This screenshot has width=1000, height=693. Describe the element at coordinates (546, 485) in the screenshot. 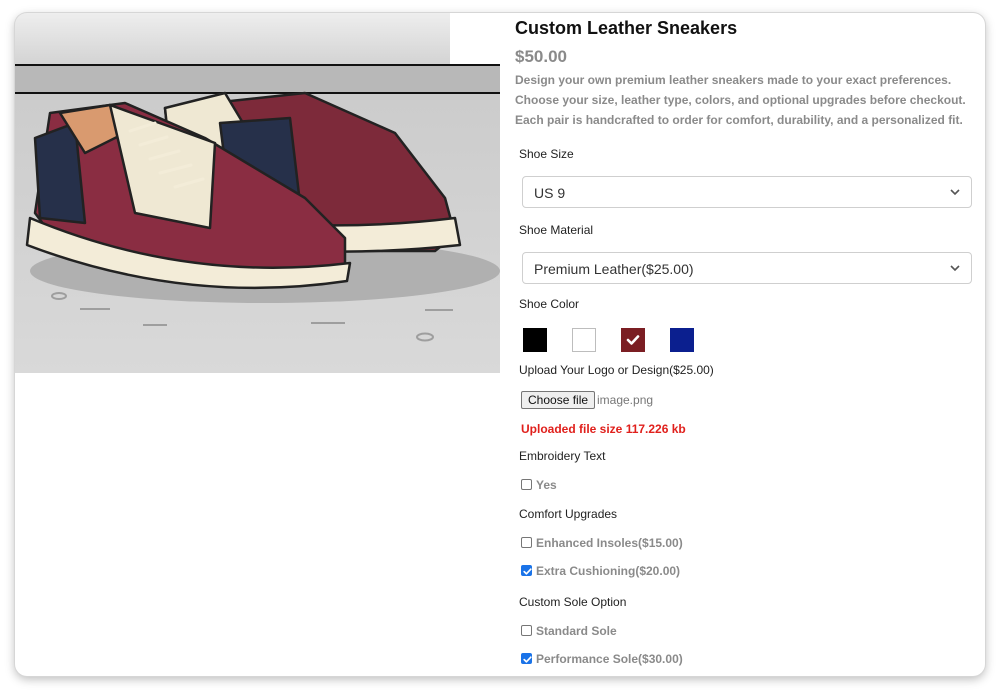

I see `checkbox-label: Yes` at that location.